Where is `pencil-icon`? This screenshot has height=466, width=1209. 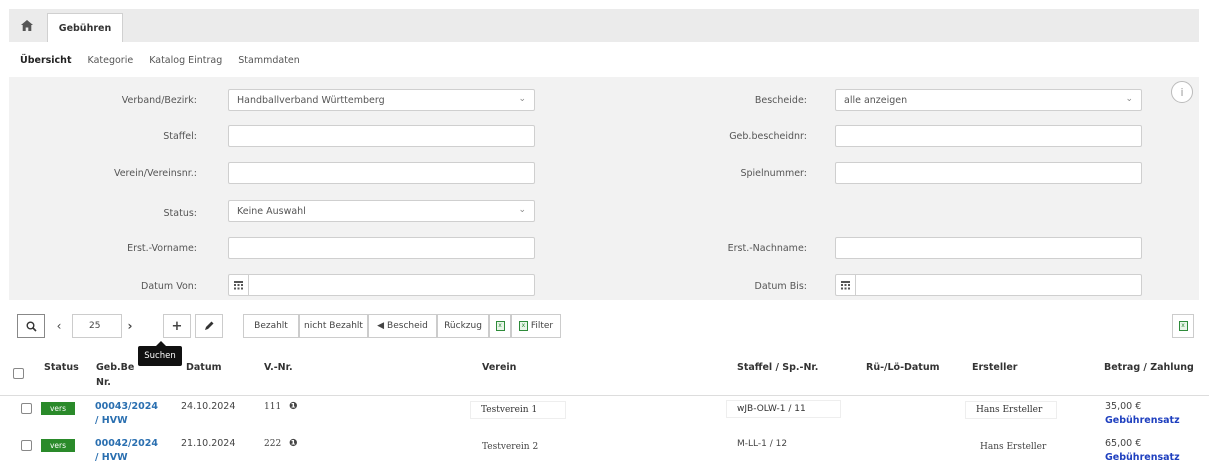
pencil-icon is located at coordinates (209, 325).